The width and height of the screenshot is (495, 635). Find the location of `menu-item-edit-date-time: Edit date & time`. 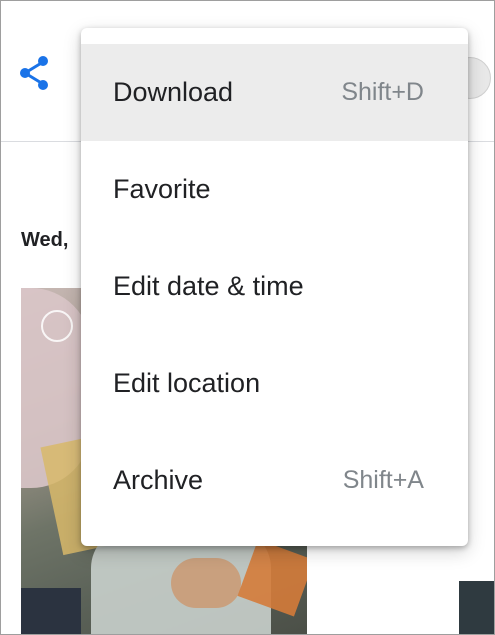

menu-item-edit-date-time: Edit date & time is located at coordinates (274, 286).